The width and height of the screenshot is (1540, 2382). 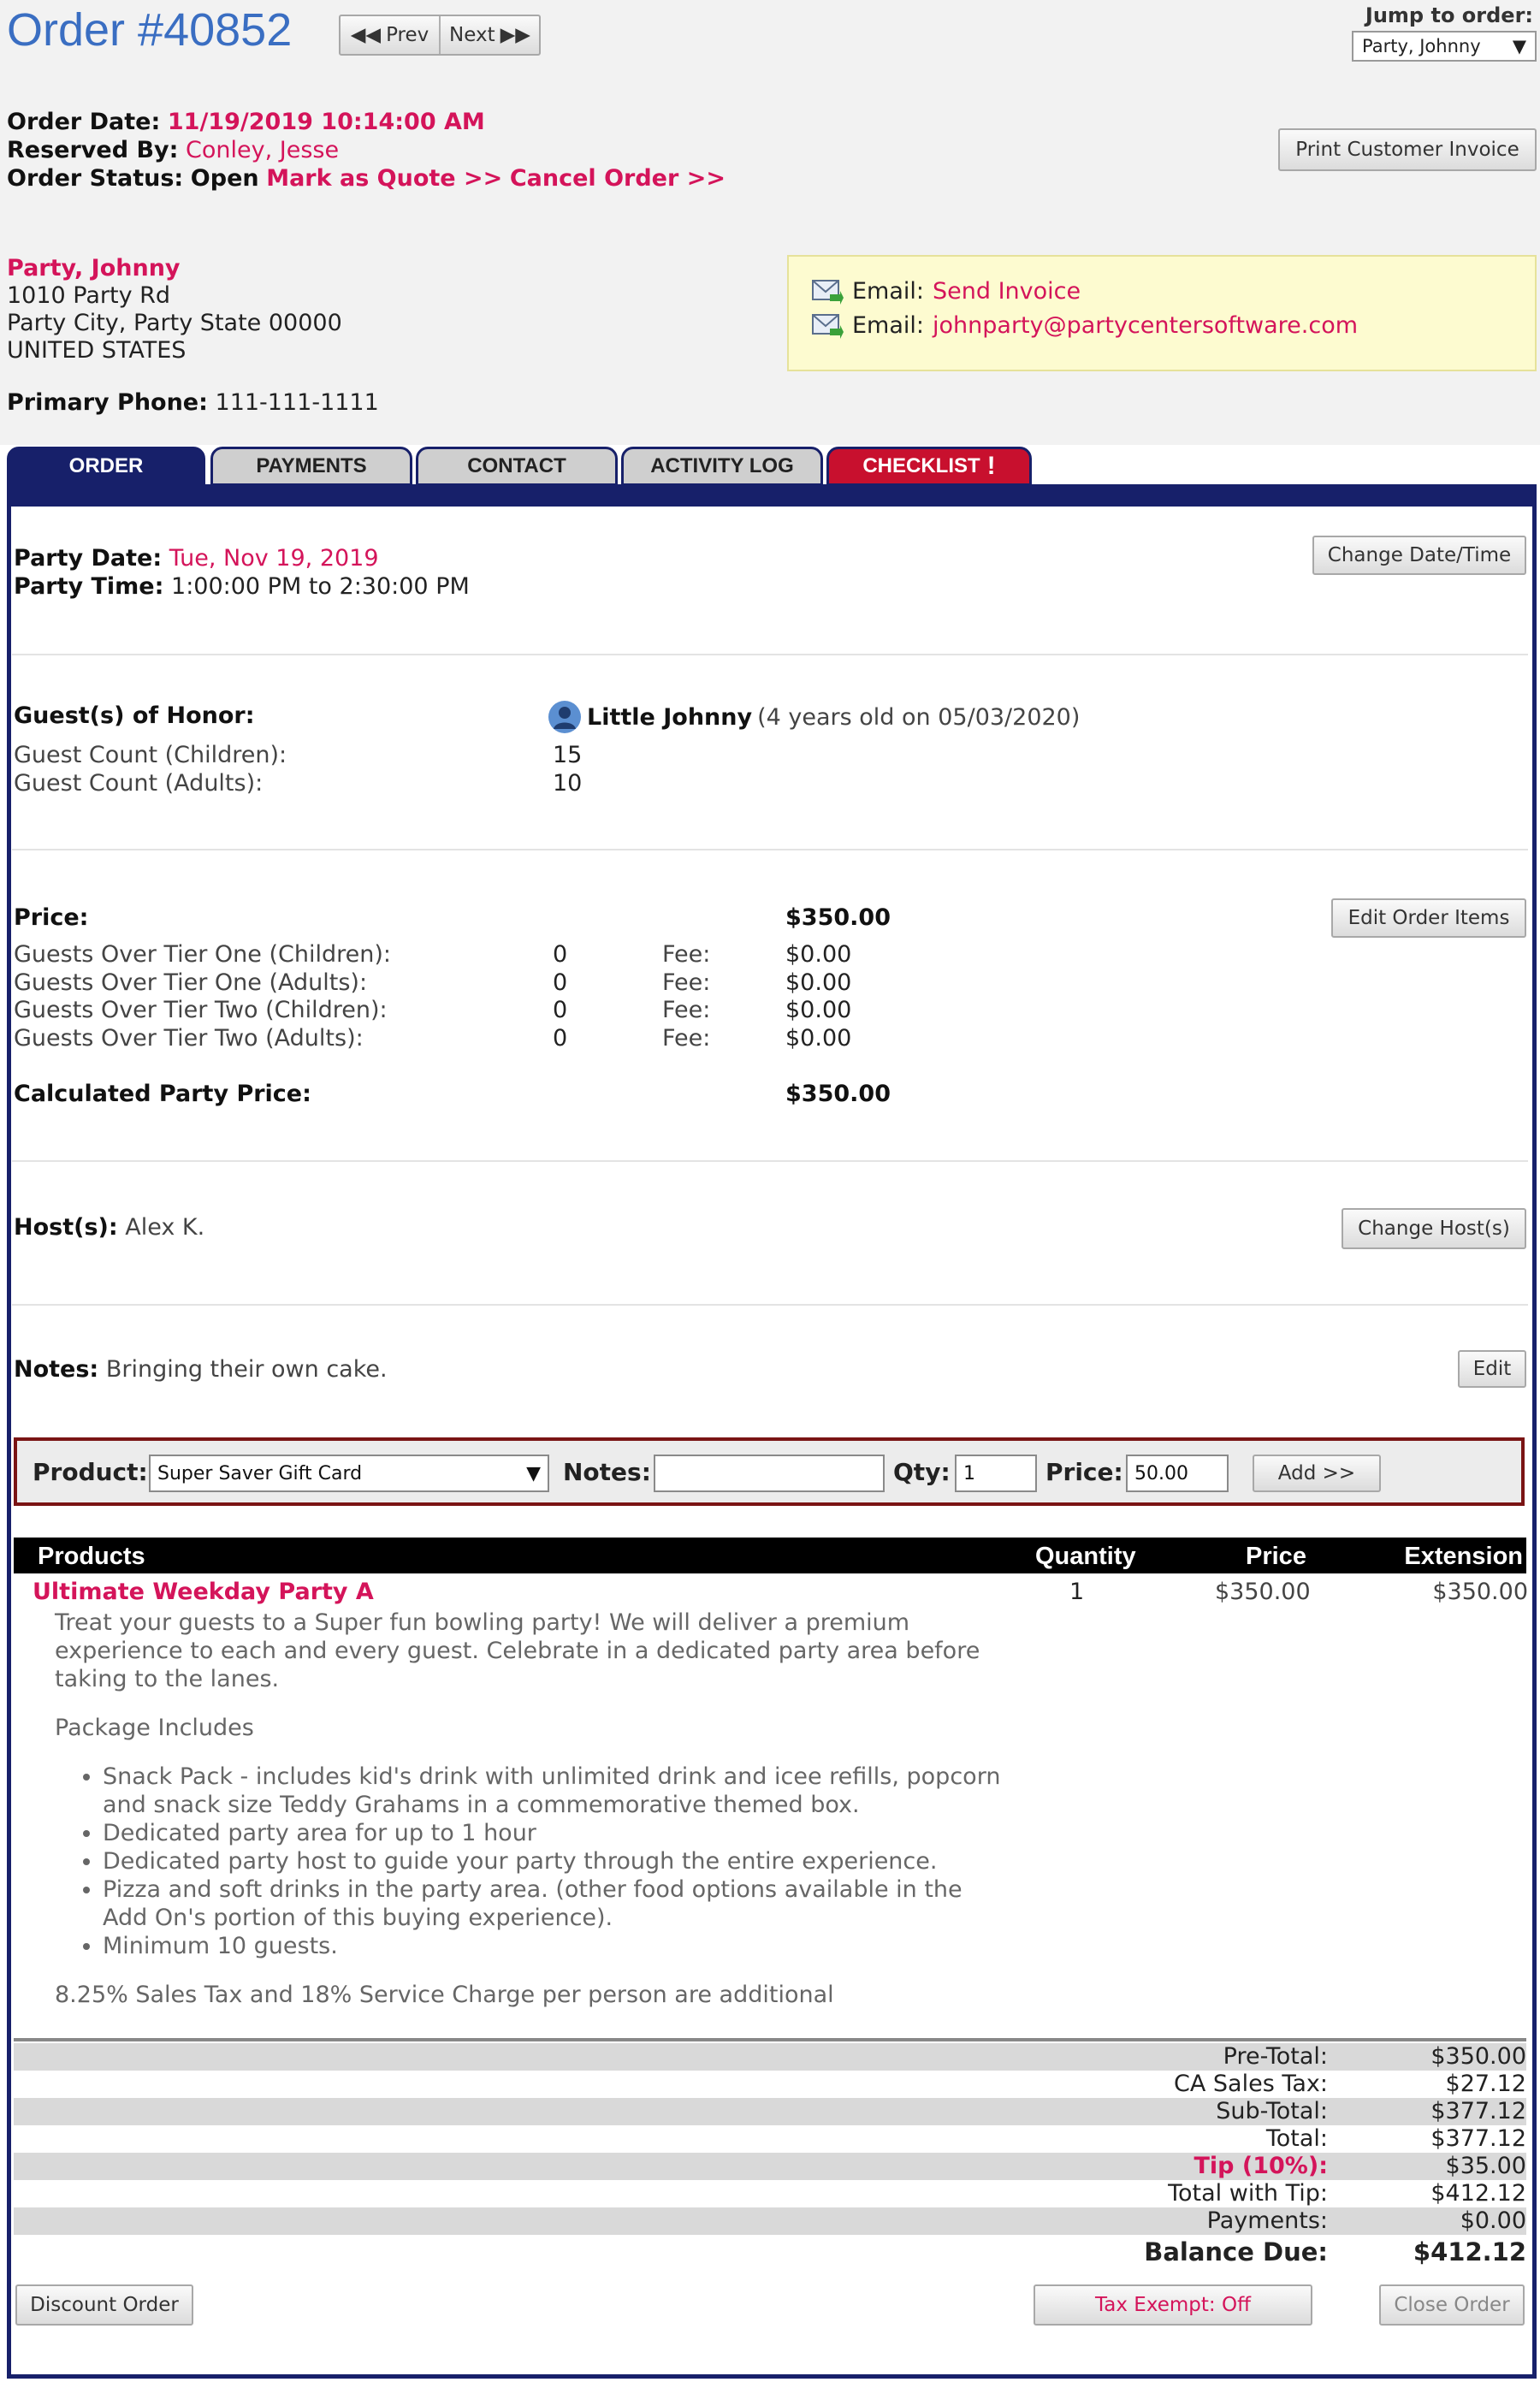 What do you see at coordinates (1145, 325) in the screenshot?
I see `email-address-link: johnparty@partycentersoftware.com` at bounding box center [1145, 325].